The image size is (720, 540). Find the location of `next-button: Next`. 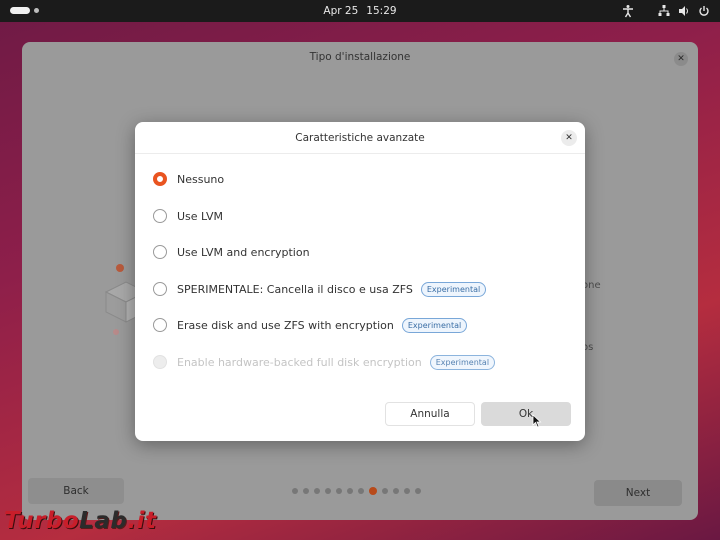

next-button: Next is located at coordinates (638, 493).